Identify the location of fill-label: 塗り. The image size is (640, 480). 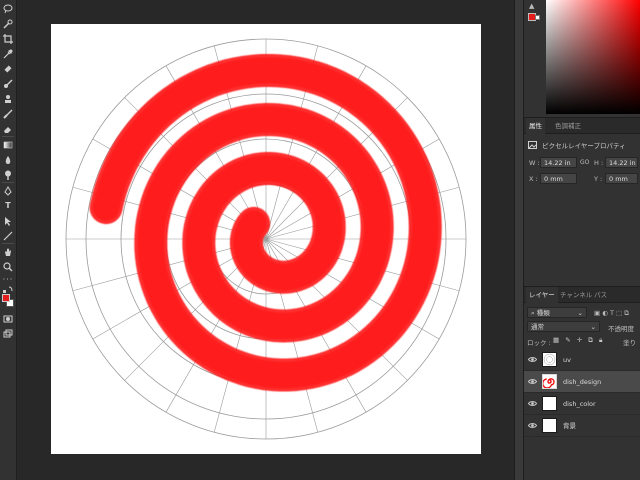
(629, 343).